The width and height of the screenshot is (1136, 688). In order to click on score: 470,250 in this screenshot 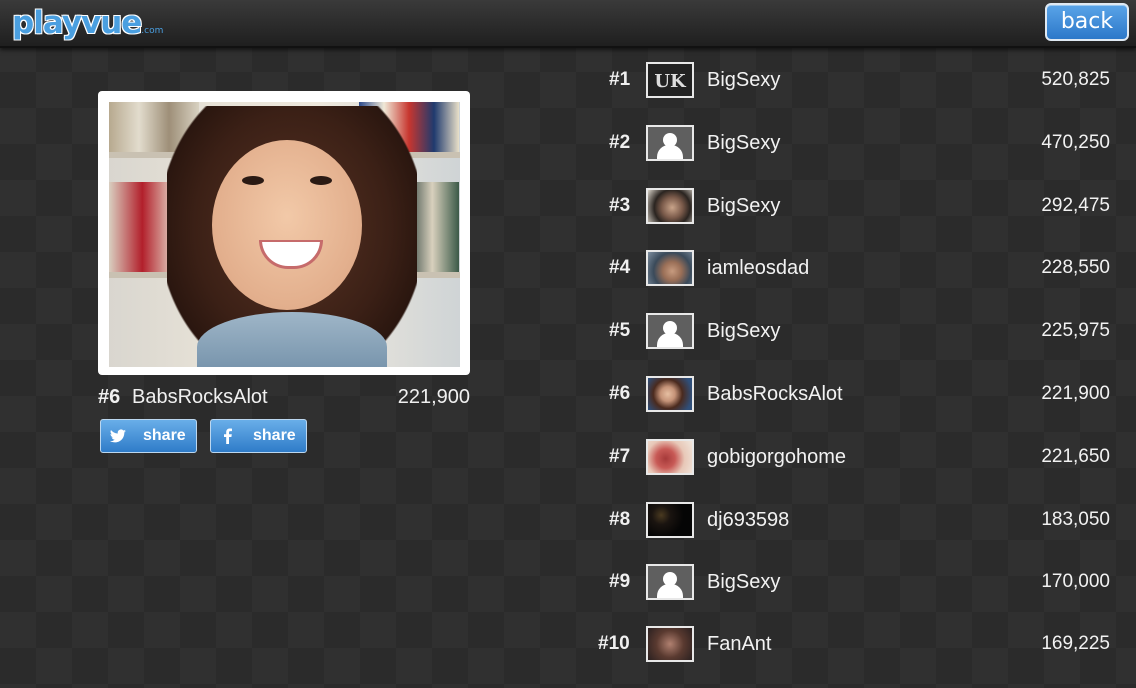, I will do `click(1075, 142)`.